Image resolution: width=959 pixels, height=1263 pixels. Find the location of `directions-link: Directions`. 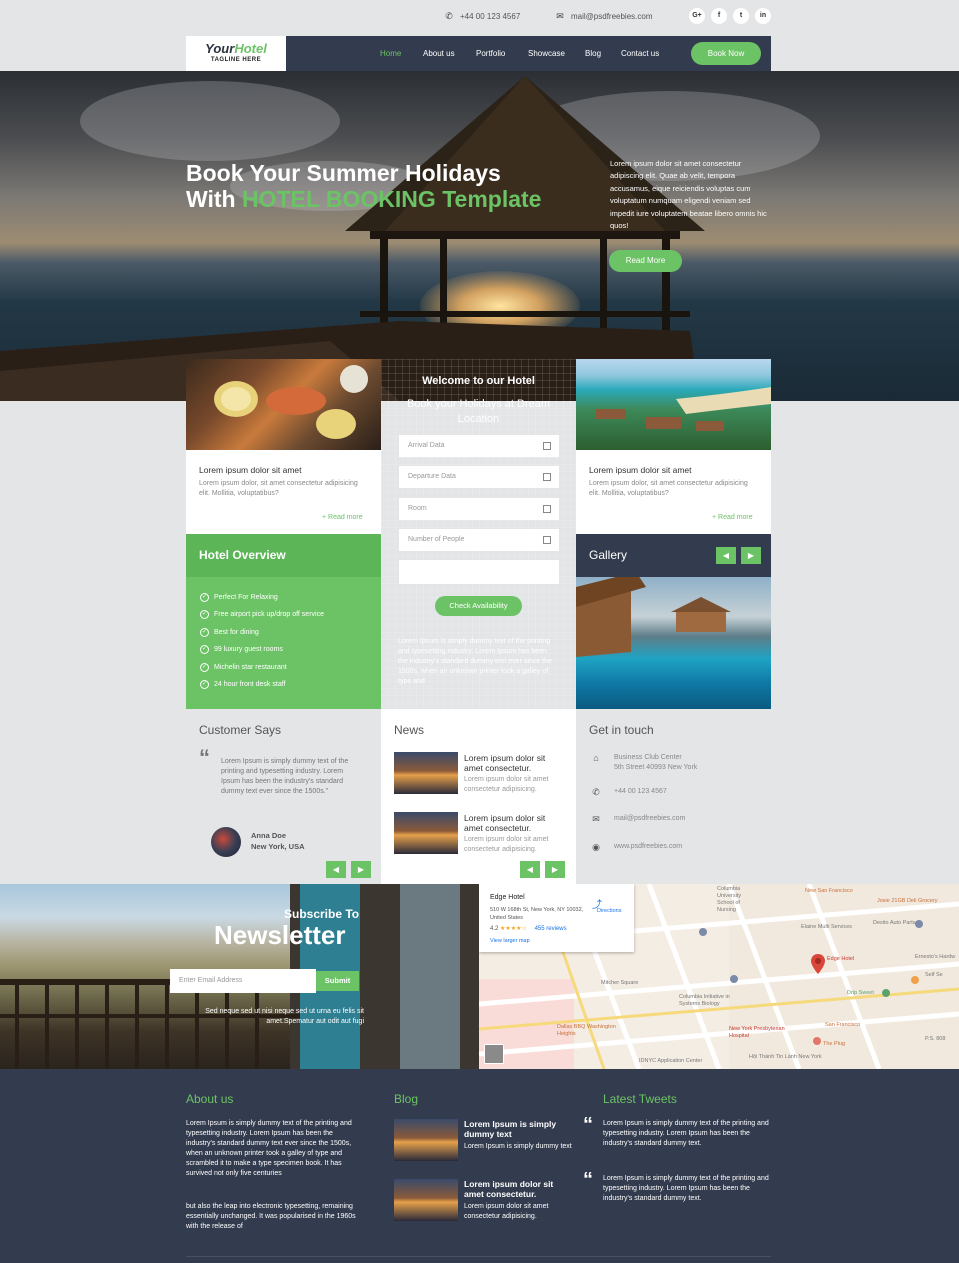

directions-link: Directions is located at coordinates (609, 911).